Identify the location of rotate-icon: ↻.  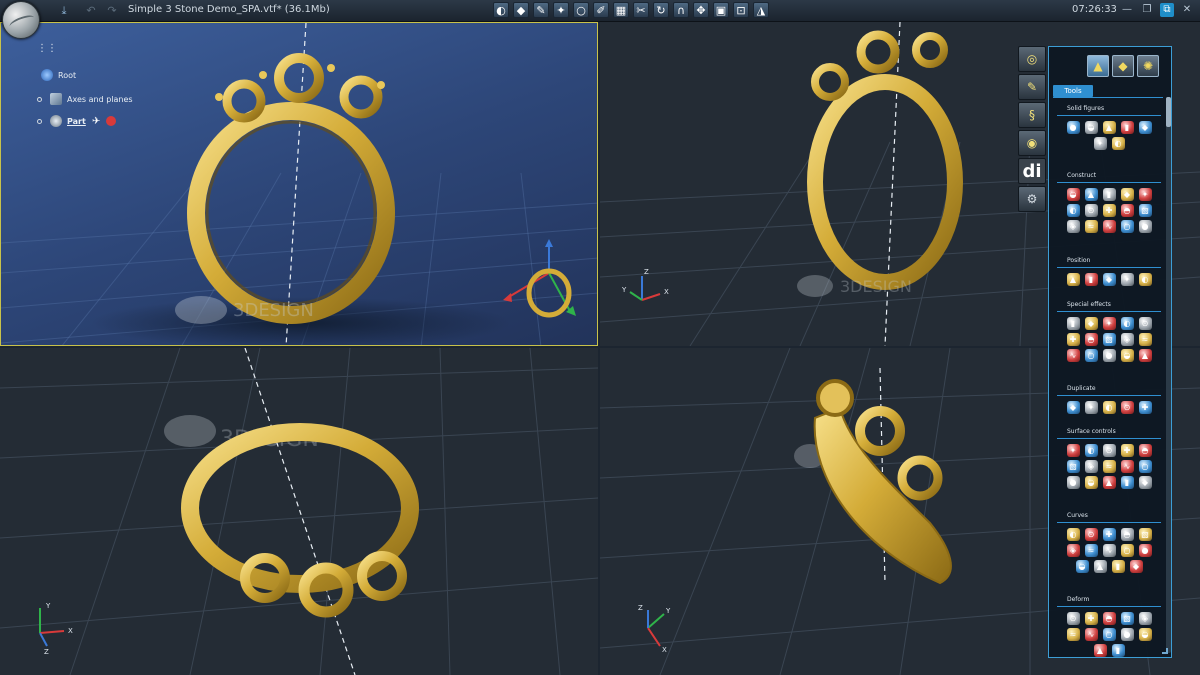
(661, 10).